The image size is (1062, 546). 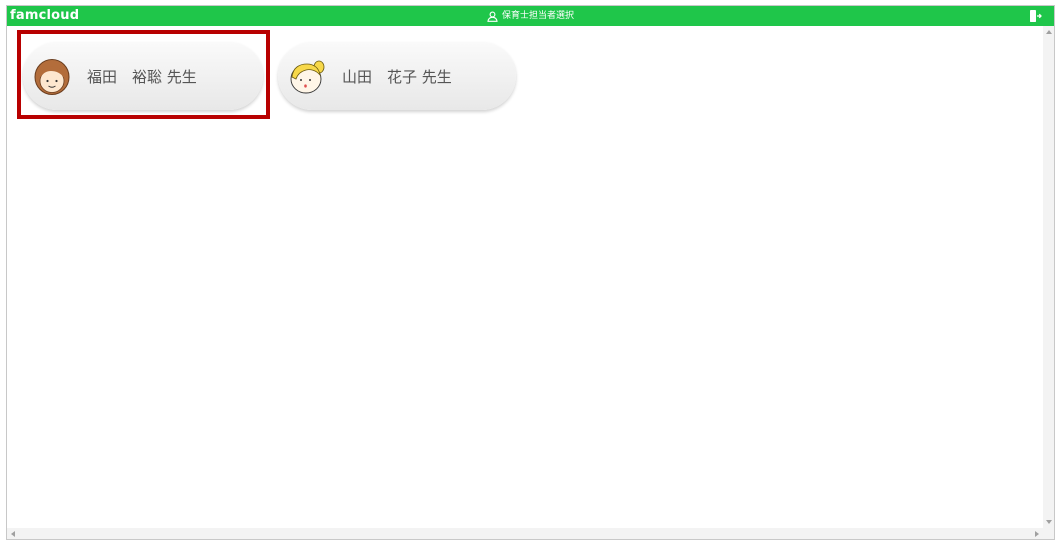 I want to click on teacher-button-fukuda: 福田 裕聡 先生, so click(x=143, y=76).